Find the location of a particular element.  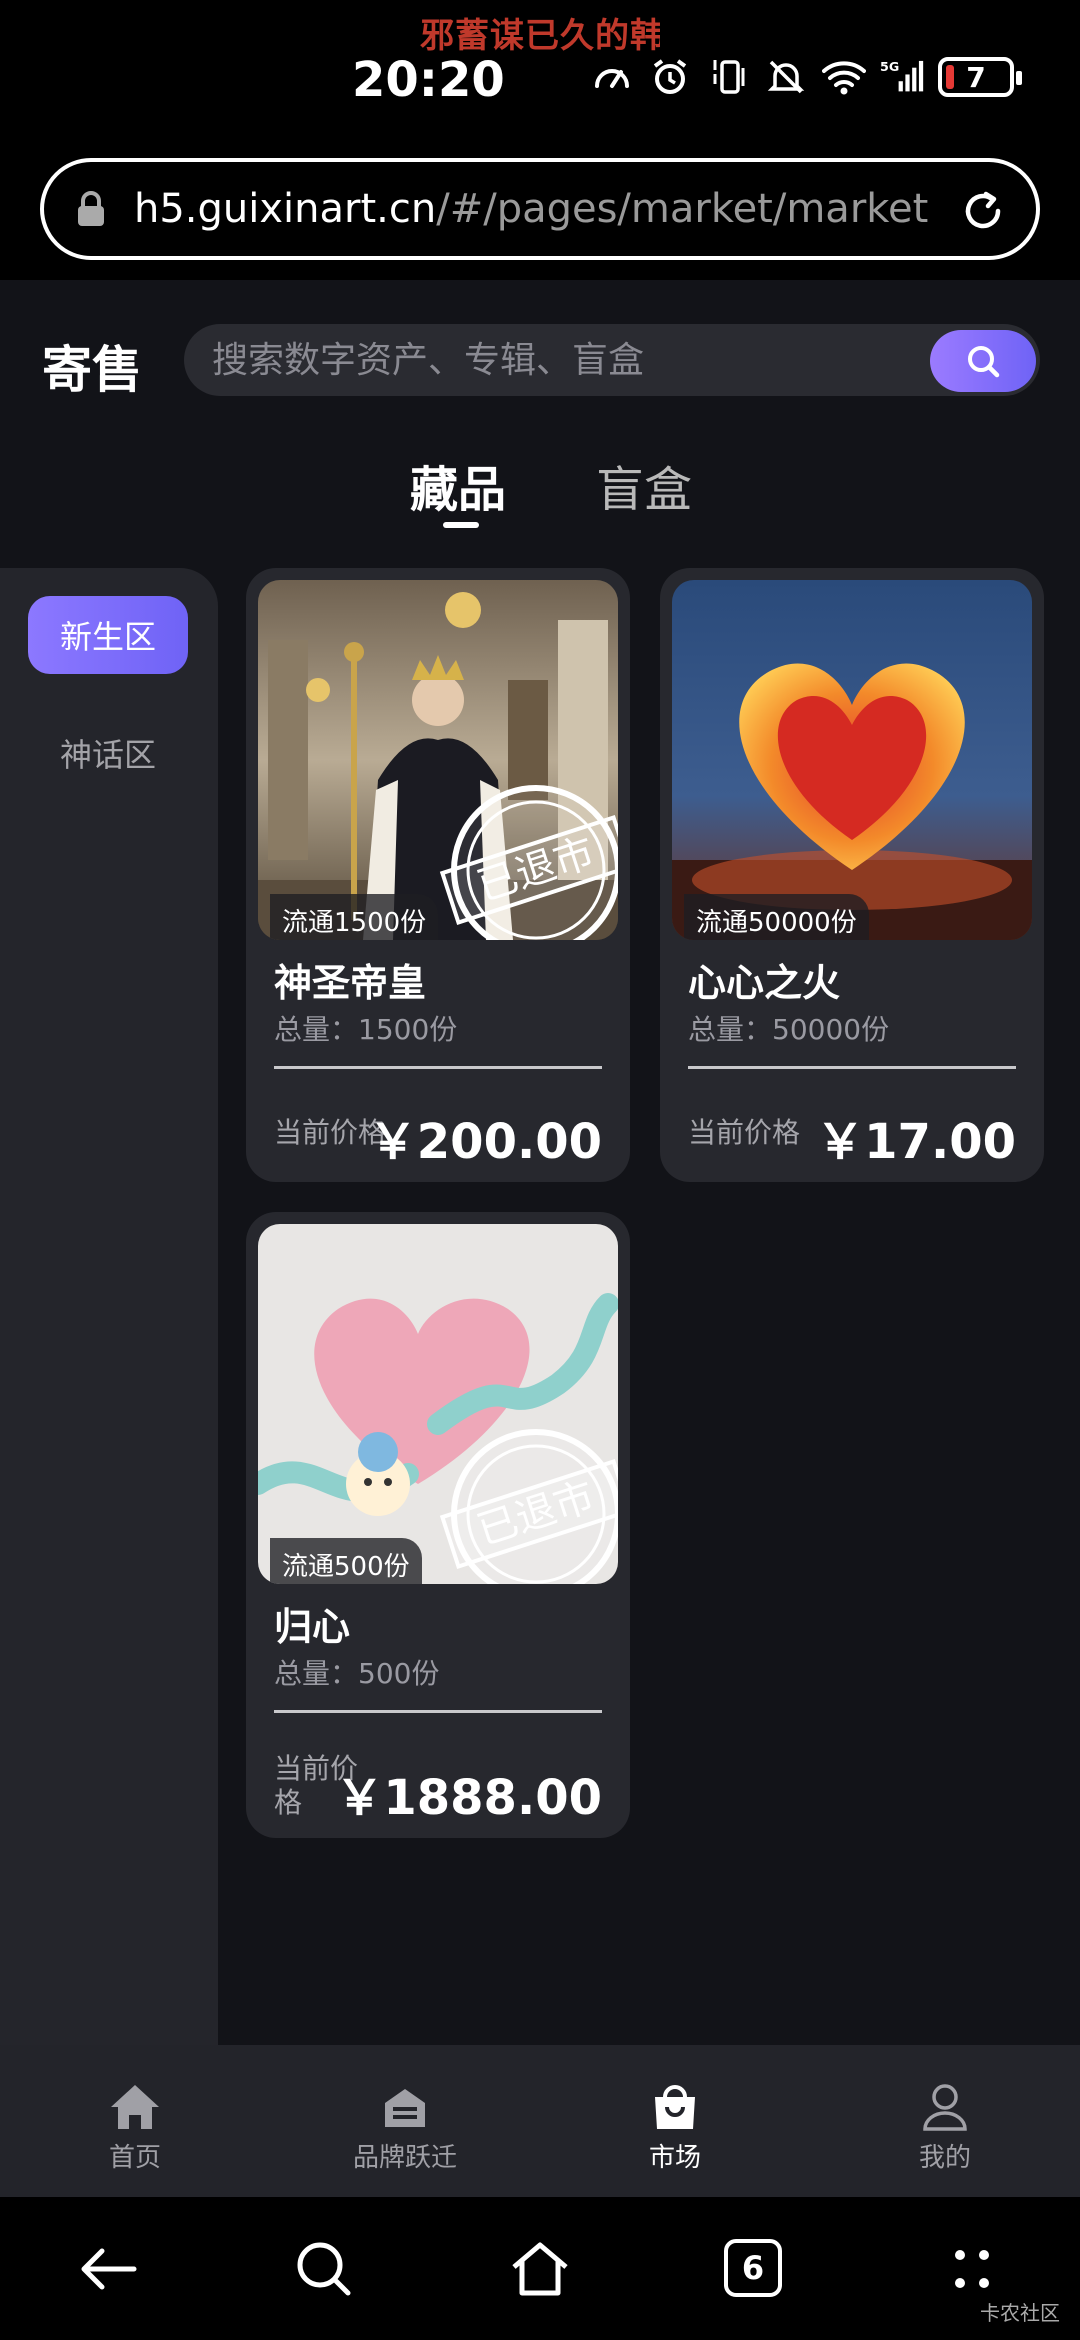

circulation-badge: 流通500份 is located at coordinates (346, 1561).